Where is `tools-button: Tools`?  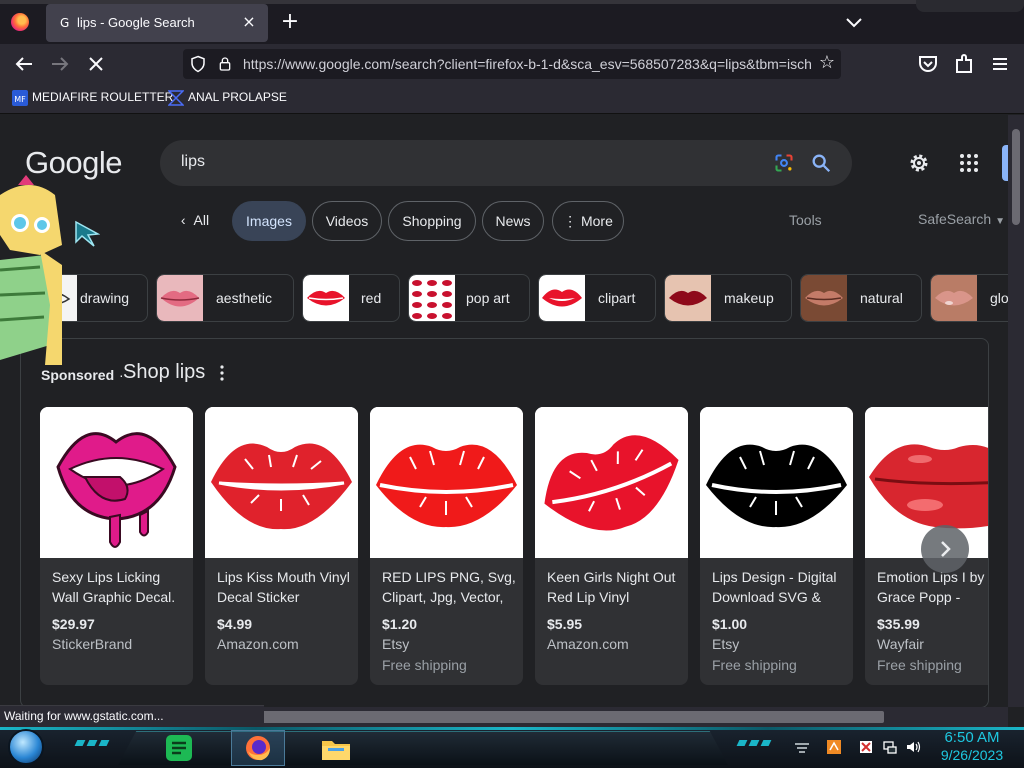
tools-button: Tools is located at coordinates (805, 220).